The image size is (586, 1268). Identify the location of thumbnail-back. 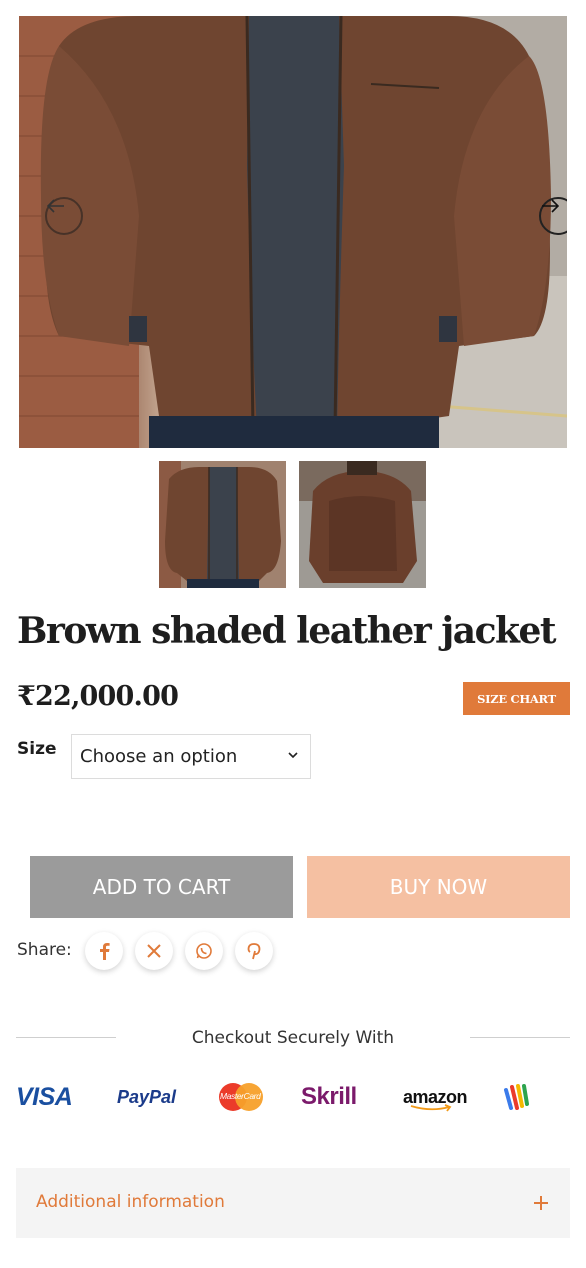
(362, 524).